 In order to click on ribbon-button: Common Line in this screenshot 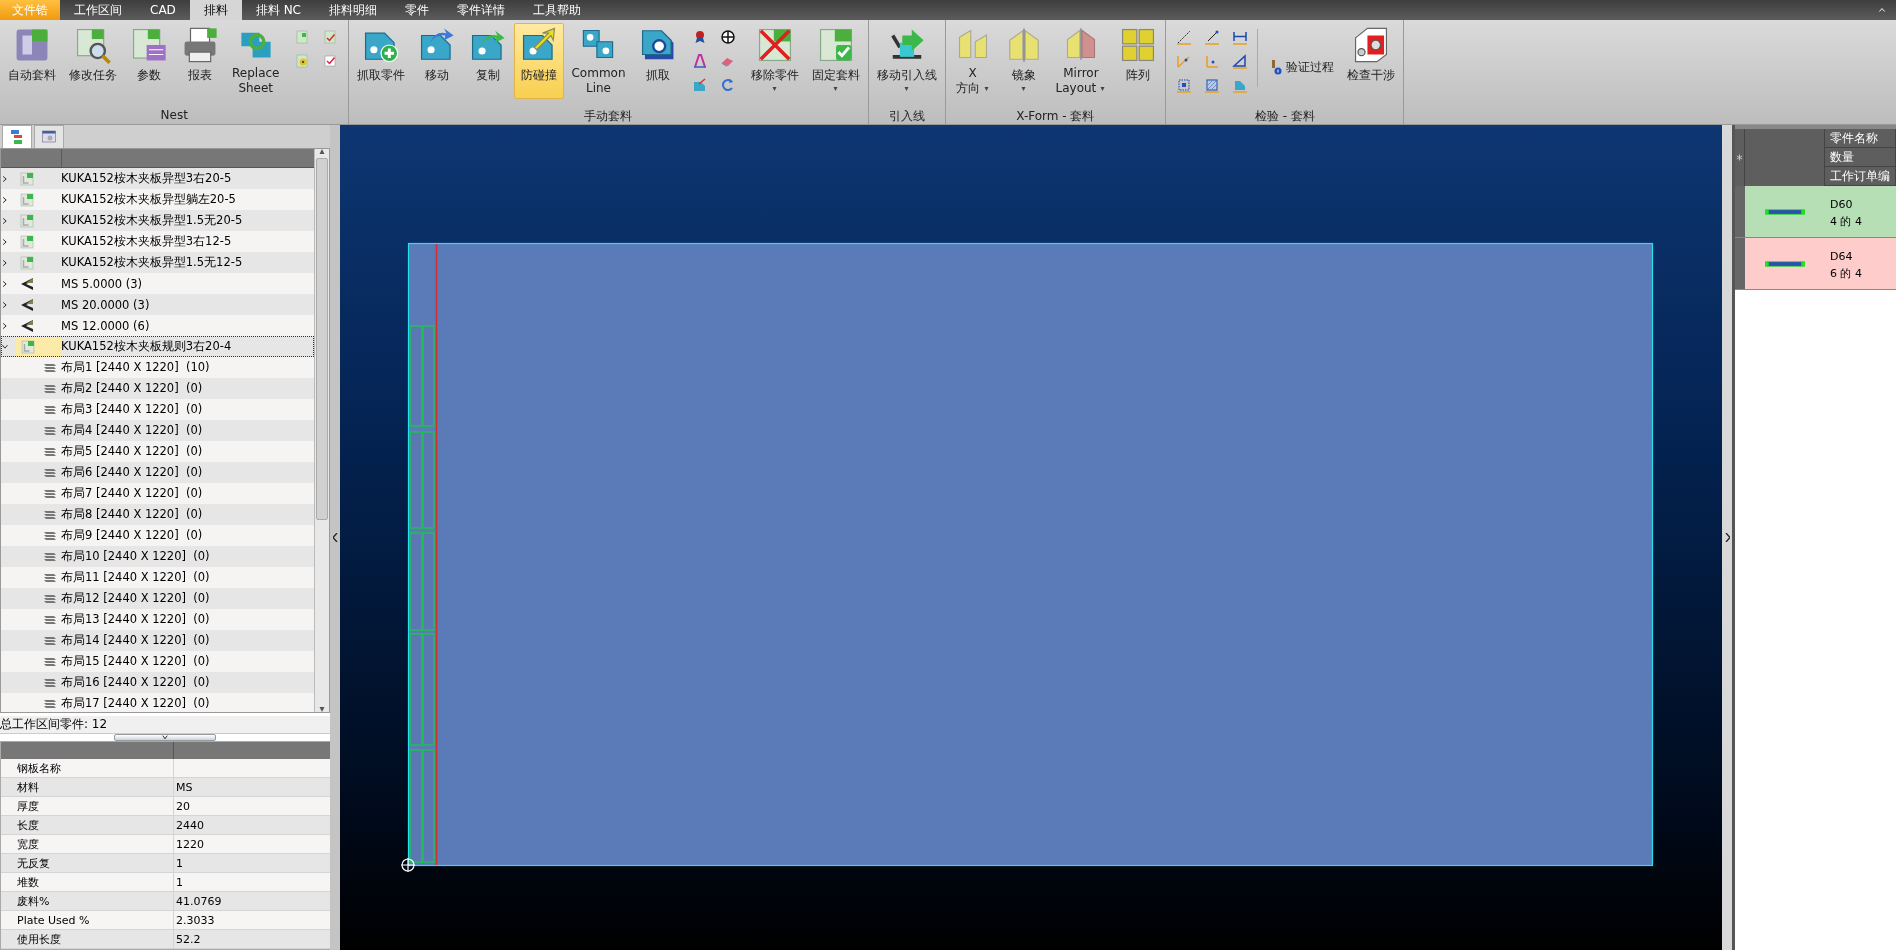, I will do `click(598, 61)`.